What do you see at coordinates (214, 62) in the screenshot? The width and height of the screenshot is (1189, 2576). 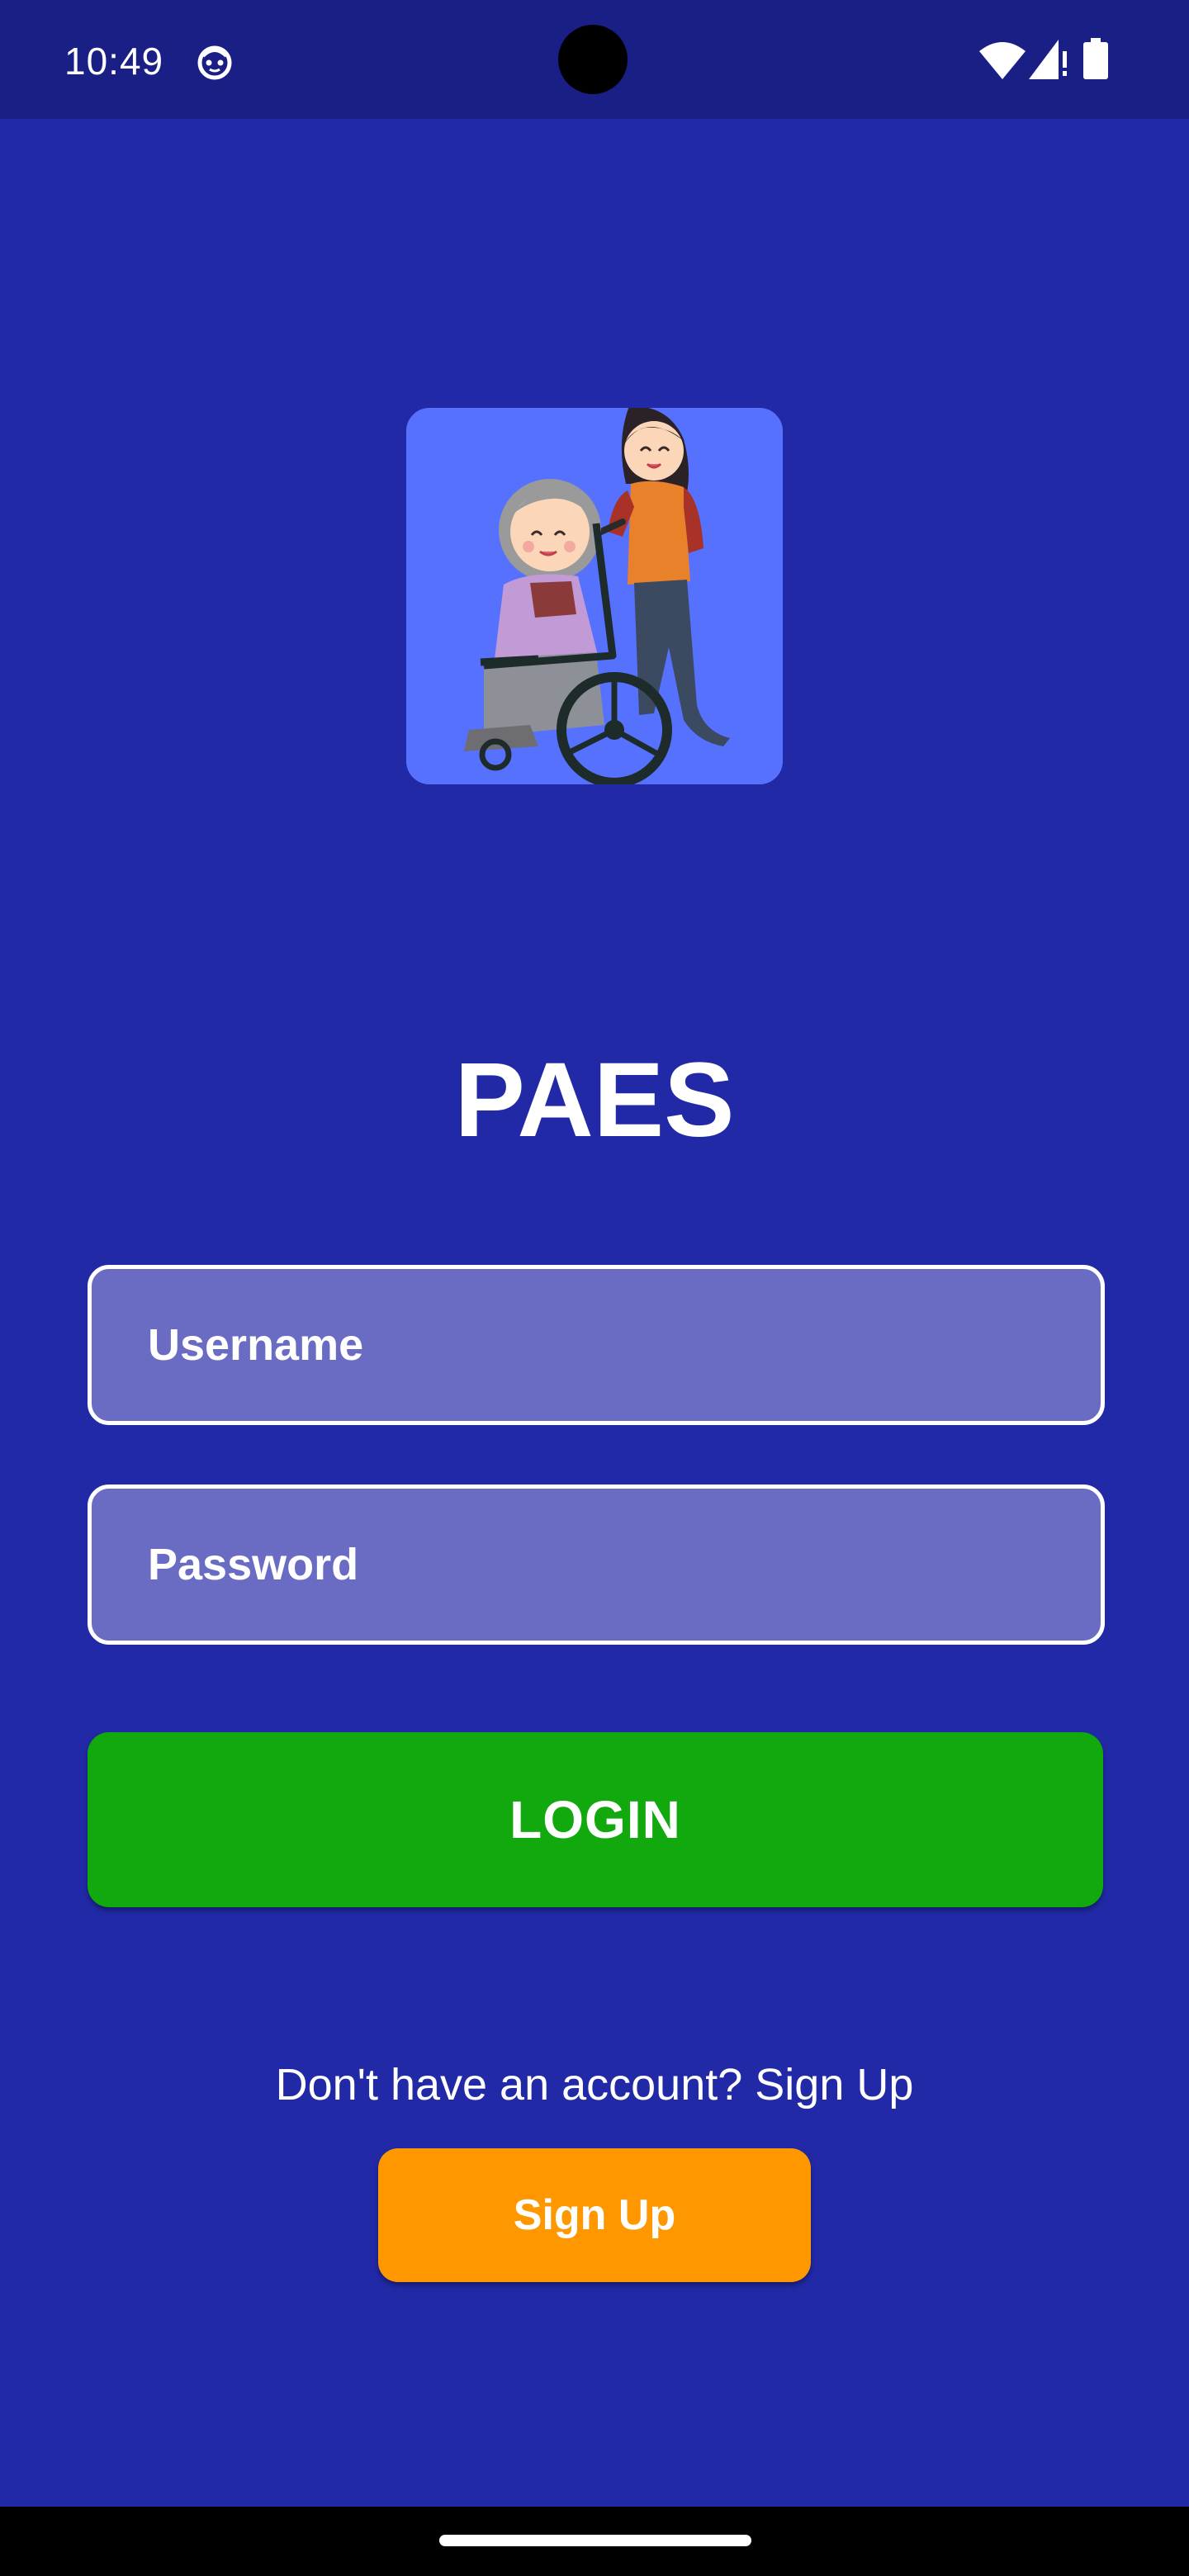 I see `android-debug-icon` at bounding box center [214, 62].